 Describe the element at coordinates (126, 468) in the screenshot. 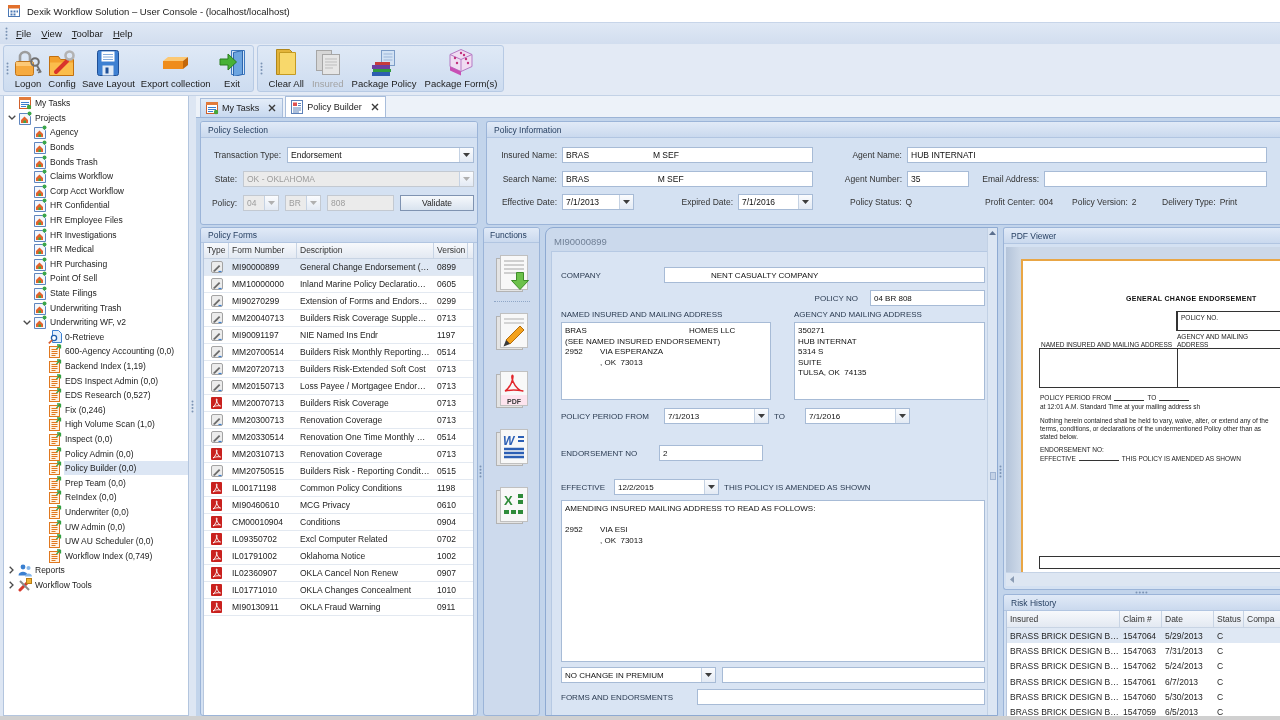

I see `tree-item: Policy Builder (0,0)` at that location.